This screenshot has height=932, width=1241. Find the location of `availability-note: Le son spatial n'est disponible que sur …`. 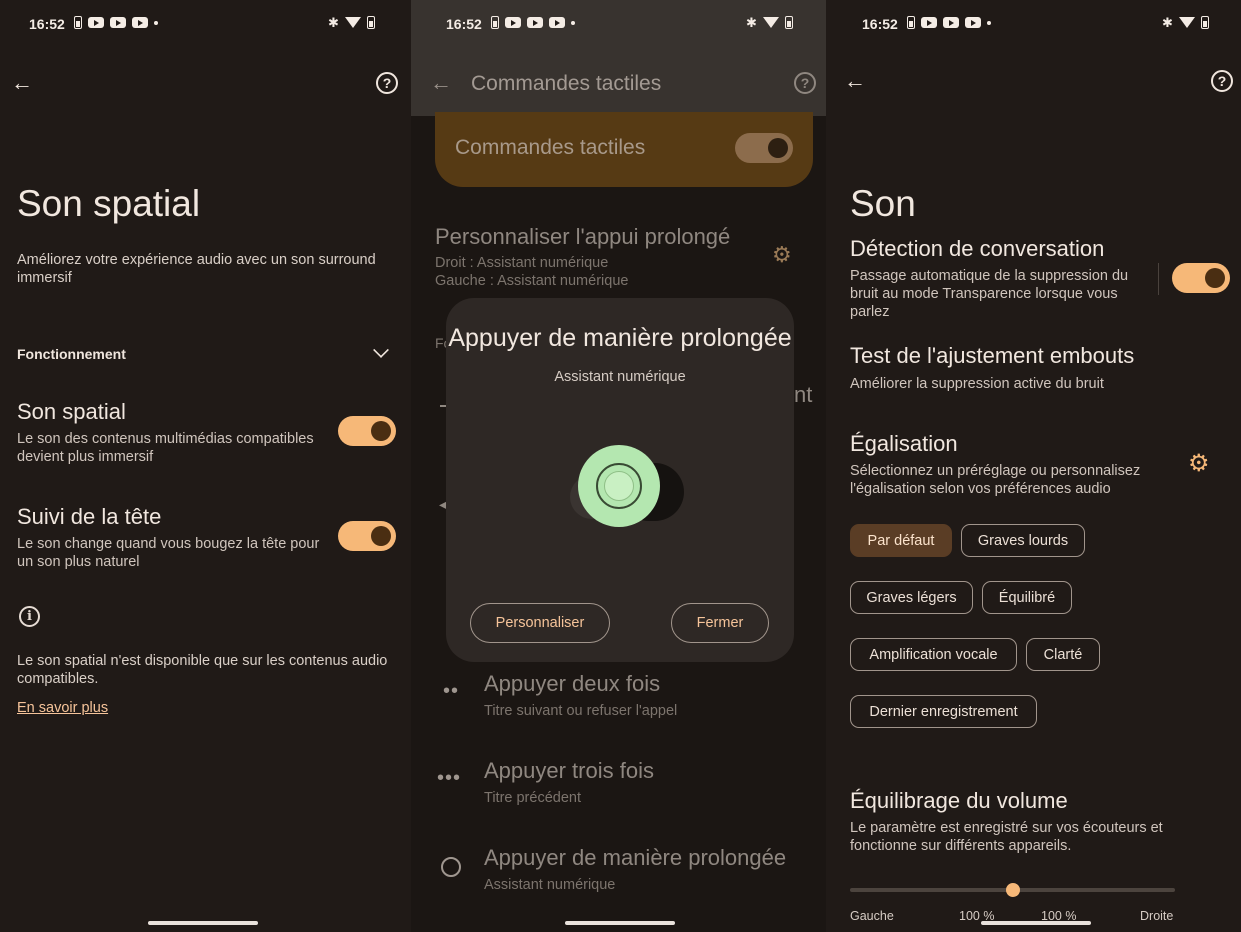

availability-note: Le son spatial n'est disponible que sur … is located at coordinates (202, 670).